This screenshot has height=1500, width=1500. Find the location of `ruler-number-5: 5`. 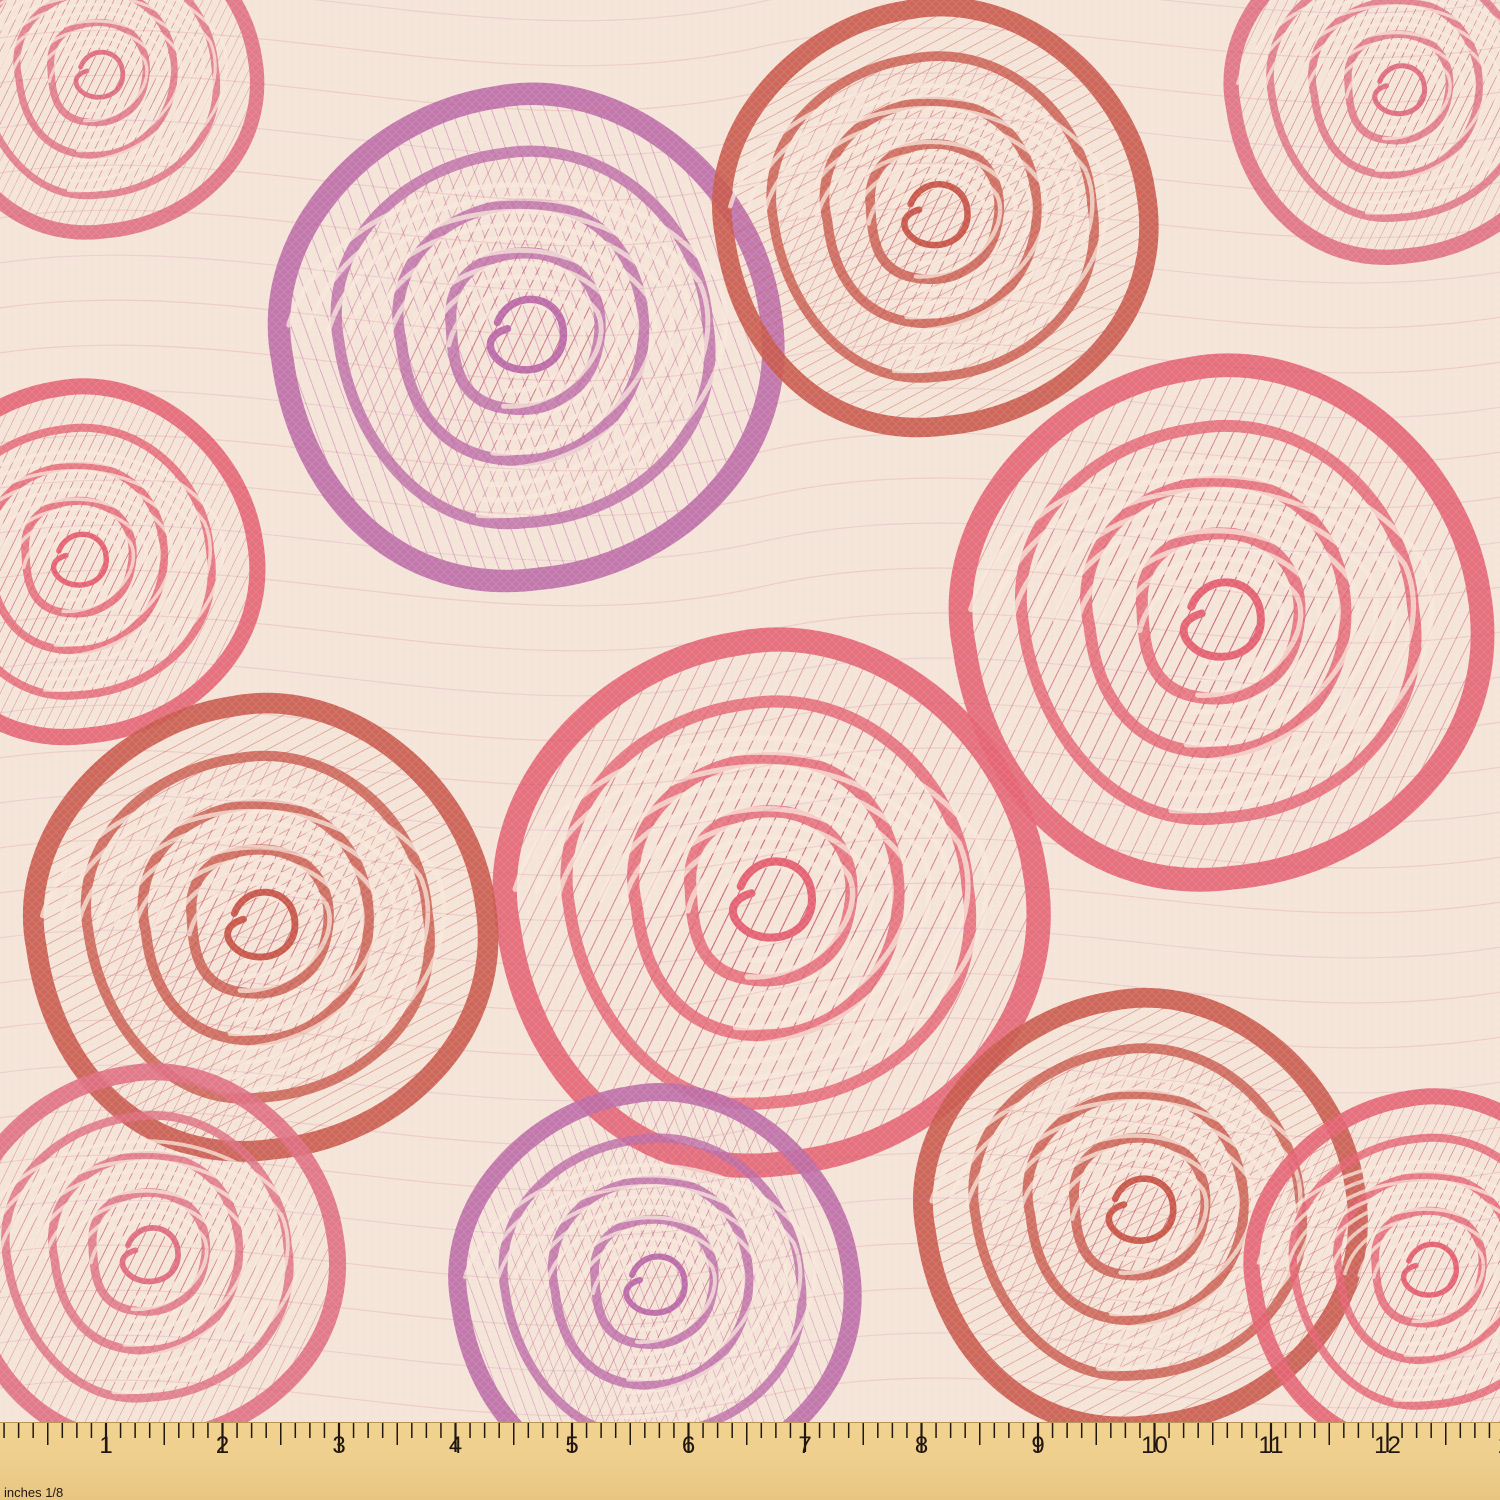

ruler-number-5: 5 is located at coordinates (571, 1445).